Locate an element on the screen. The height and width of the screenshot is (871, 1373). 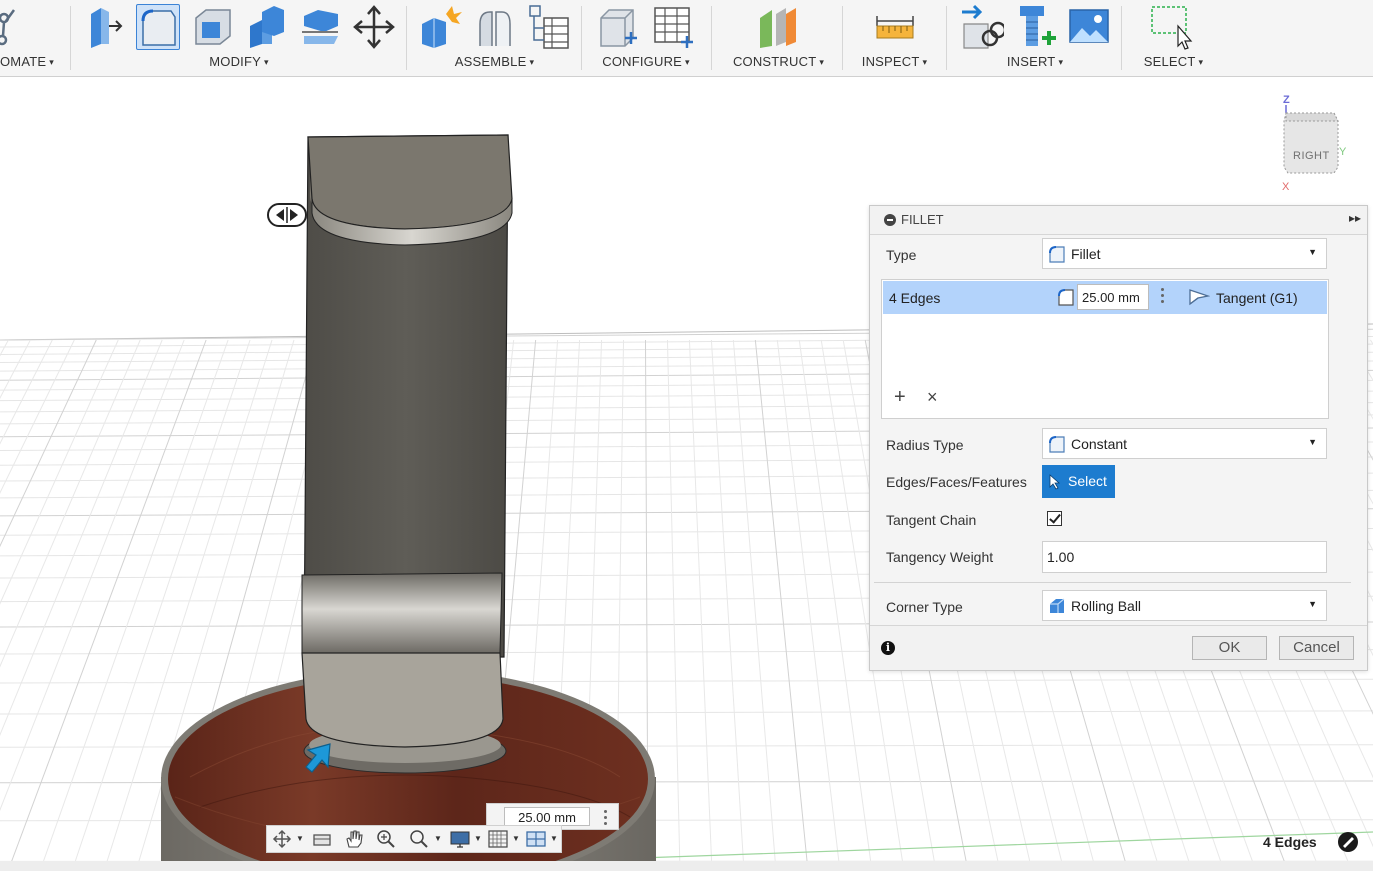
fillet-dialog-title: FILLET is located at coordinates (922, 219).